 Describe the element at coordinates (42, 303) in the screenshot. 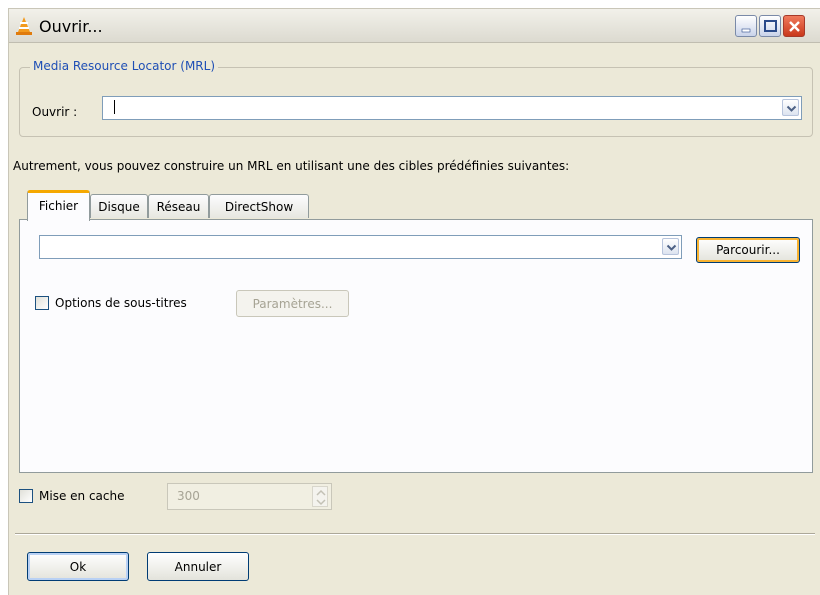

I see `subtitles-checkbox` at that location.